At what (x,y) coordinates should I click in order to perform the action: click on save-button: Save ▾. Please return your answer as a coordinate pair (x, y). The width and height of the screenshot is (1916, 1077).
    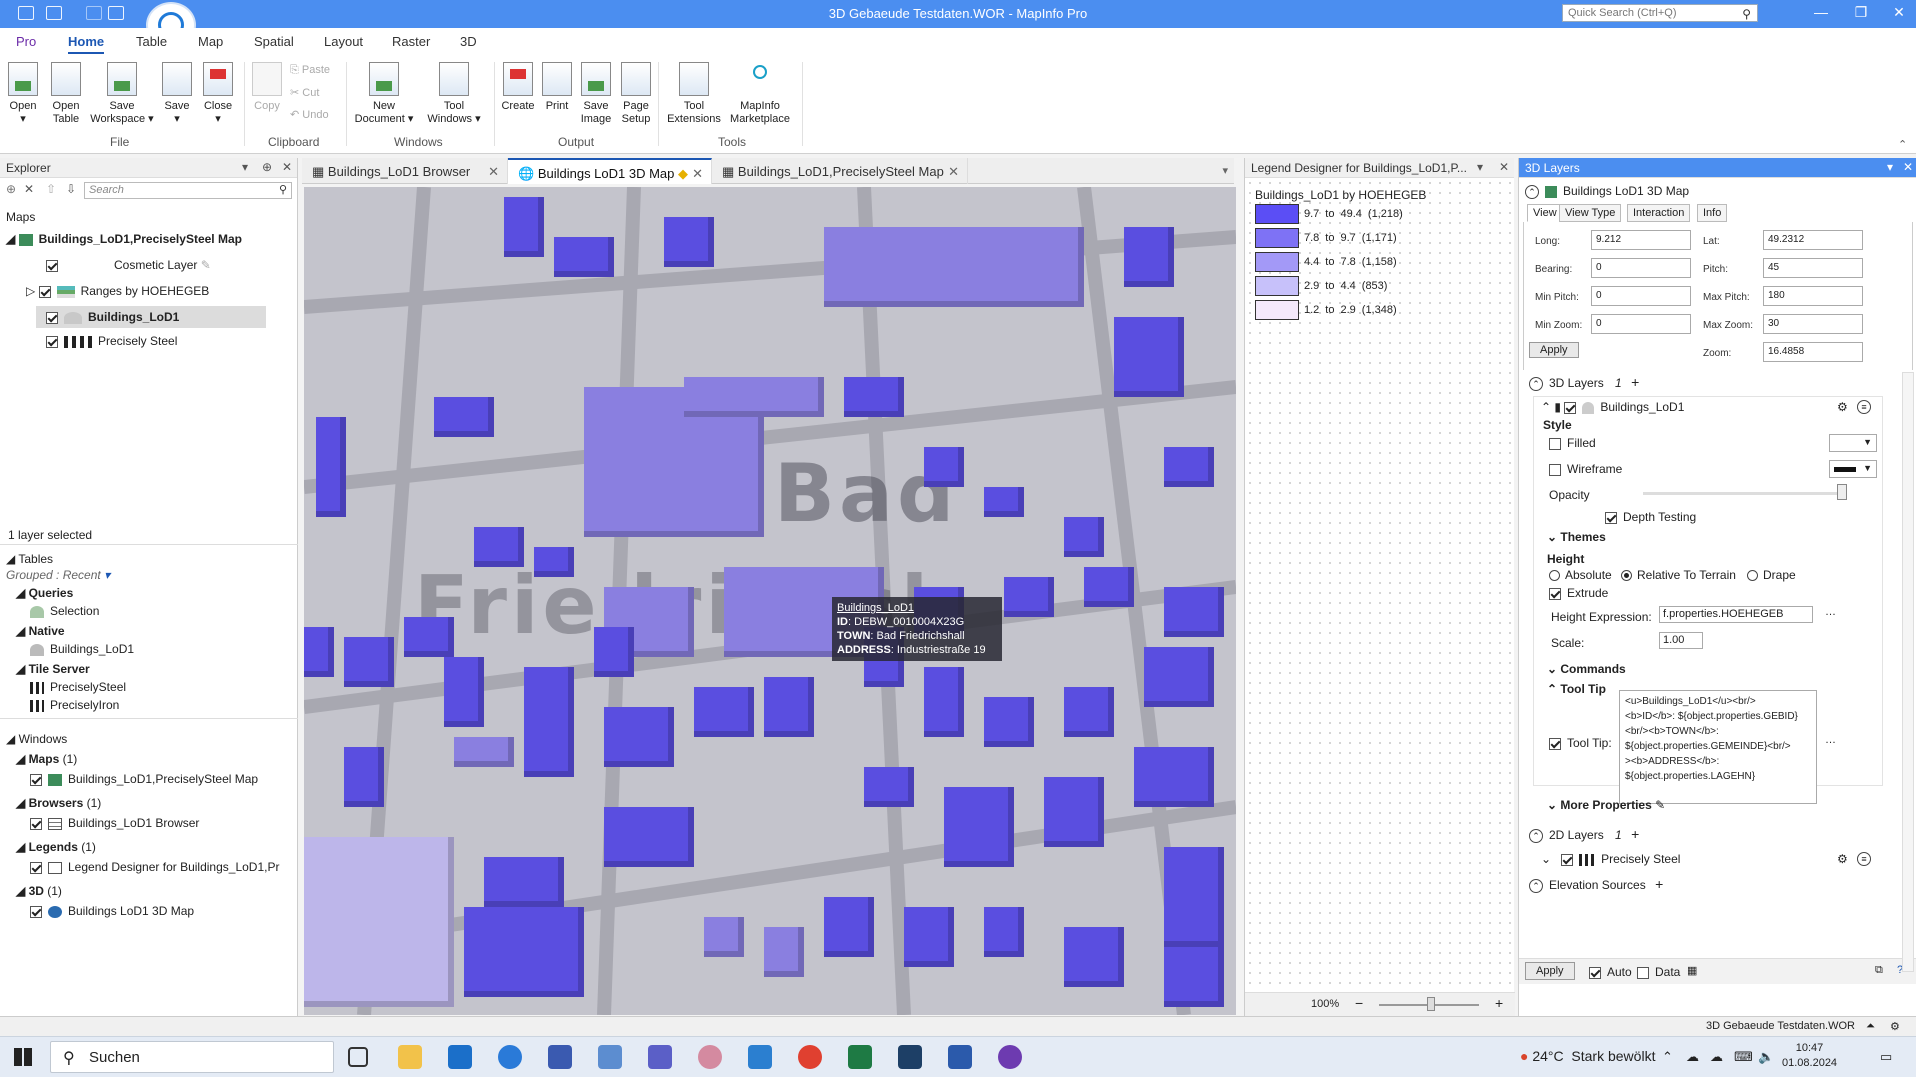
    Looking at the image, I should click on (177, 94).